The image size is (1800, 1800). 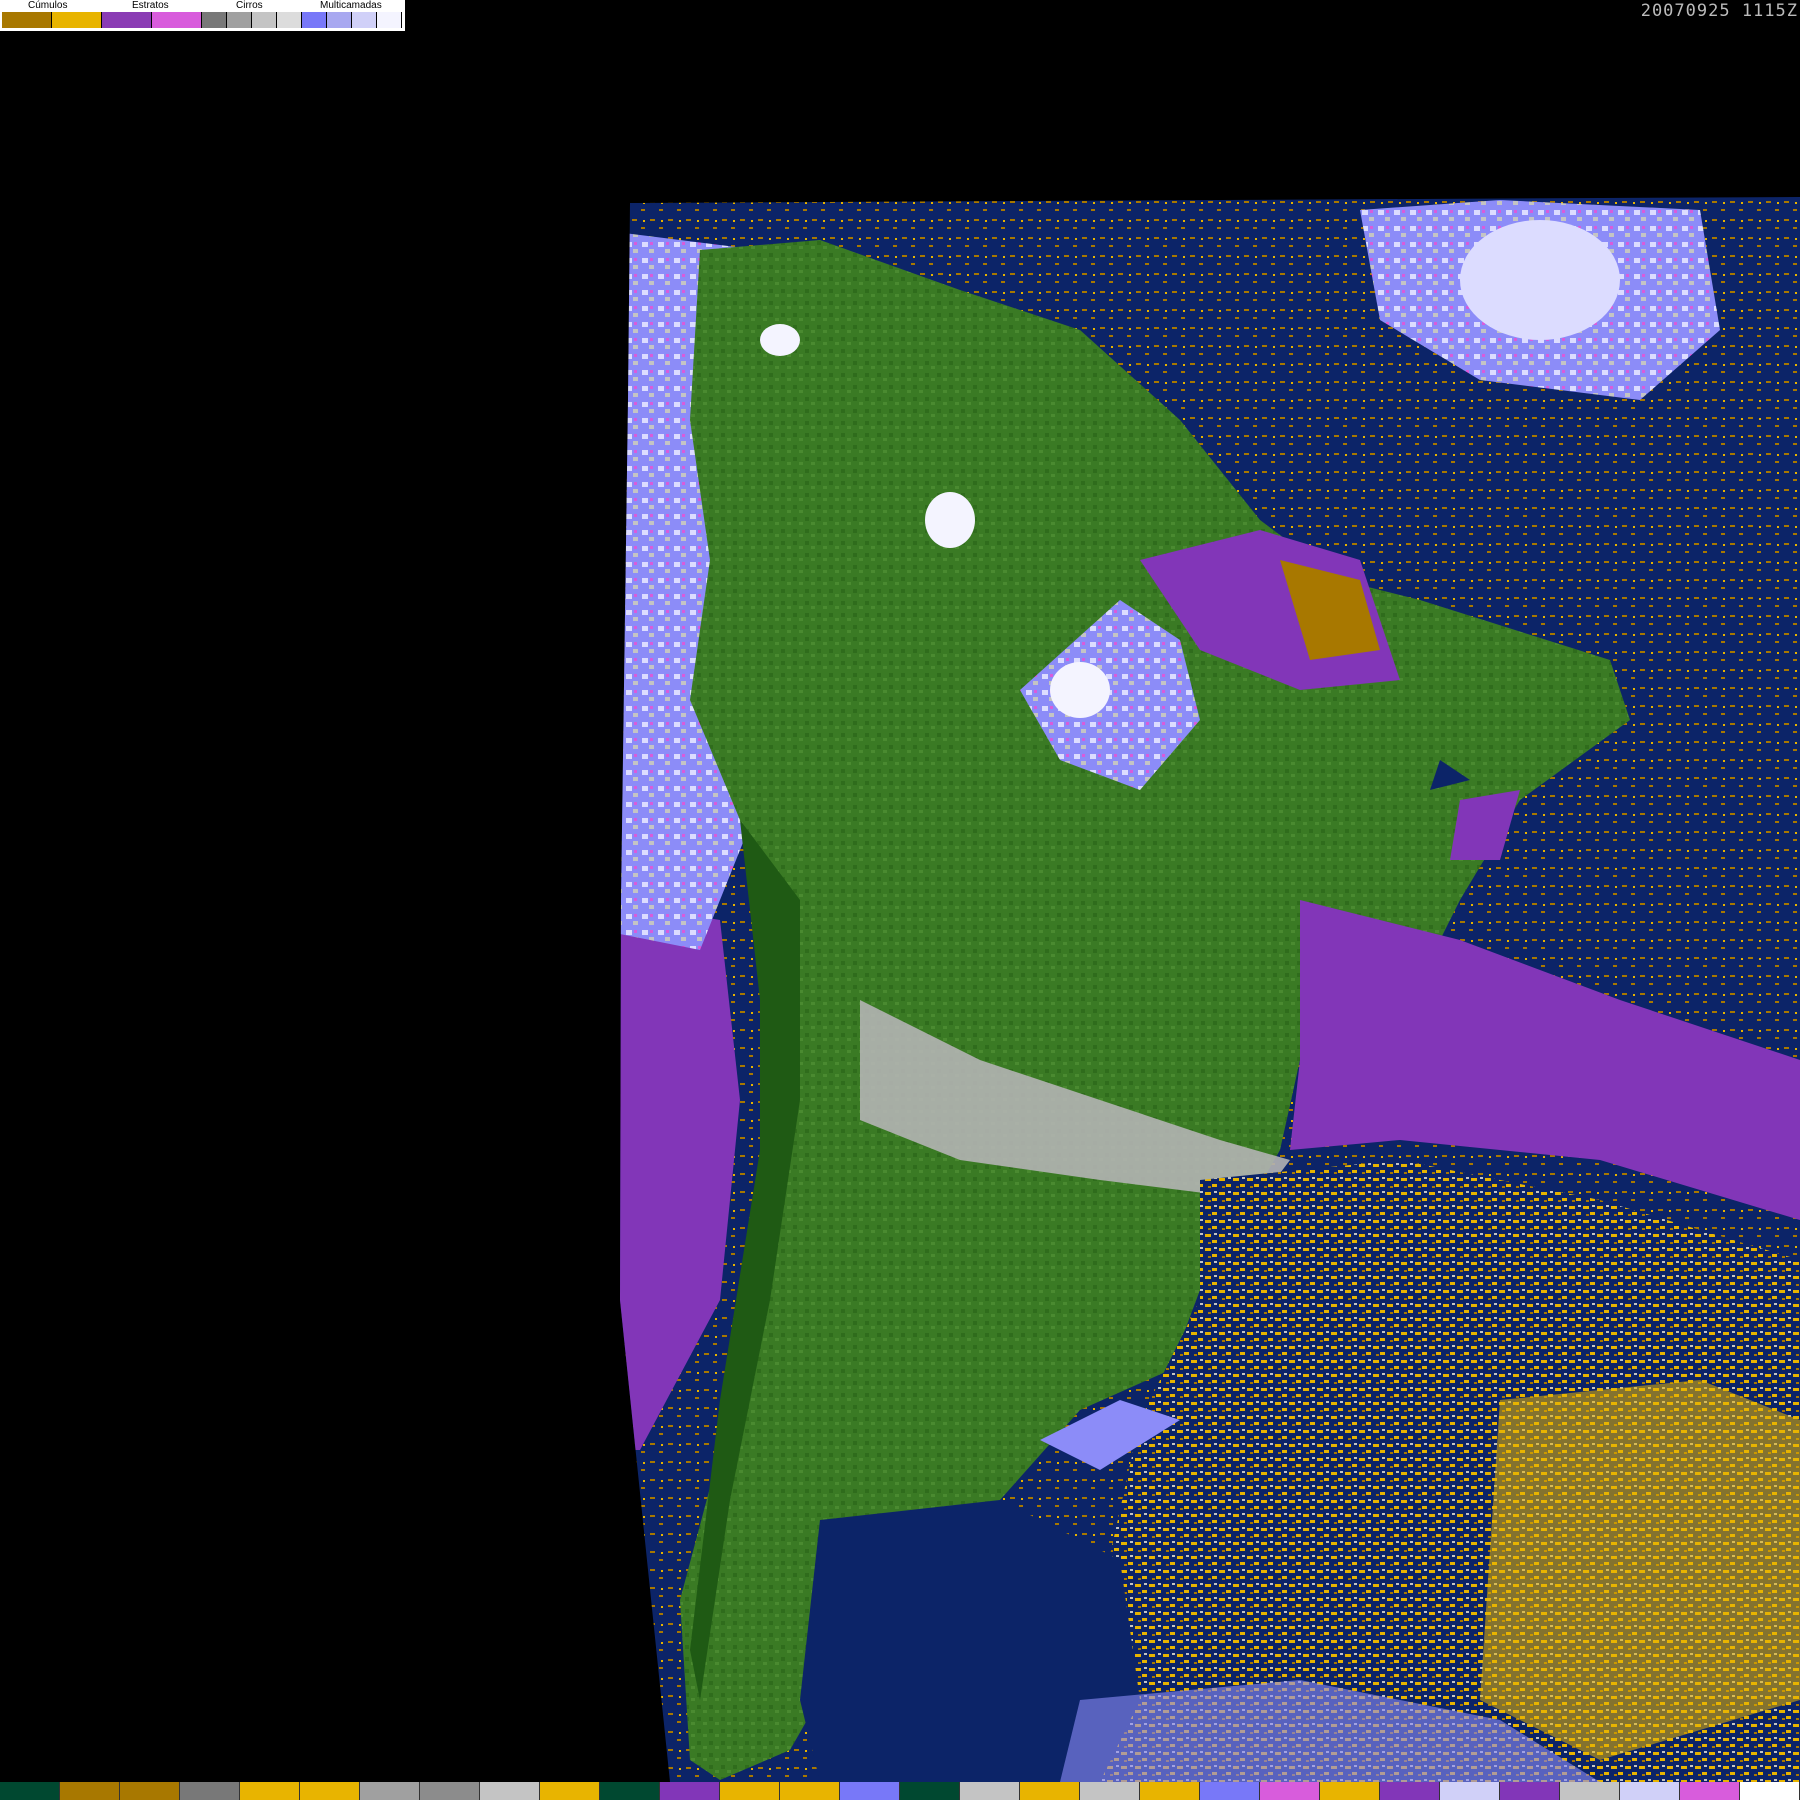 I want to click on cloud-type-legend: Cúmulos Estratos Cirros Multicamadas, so click(x=202, y=15).